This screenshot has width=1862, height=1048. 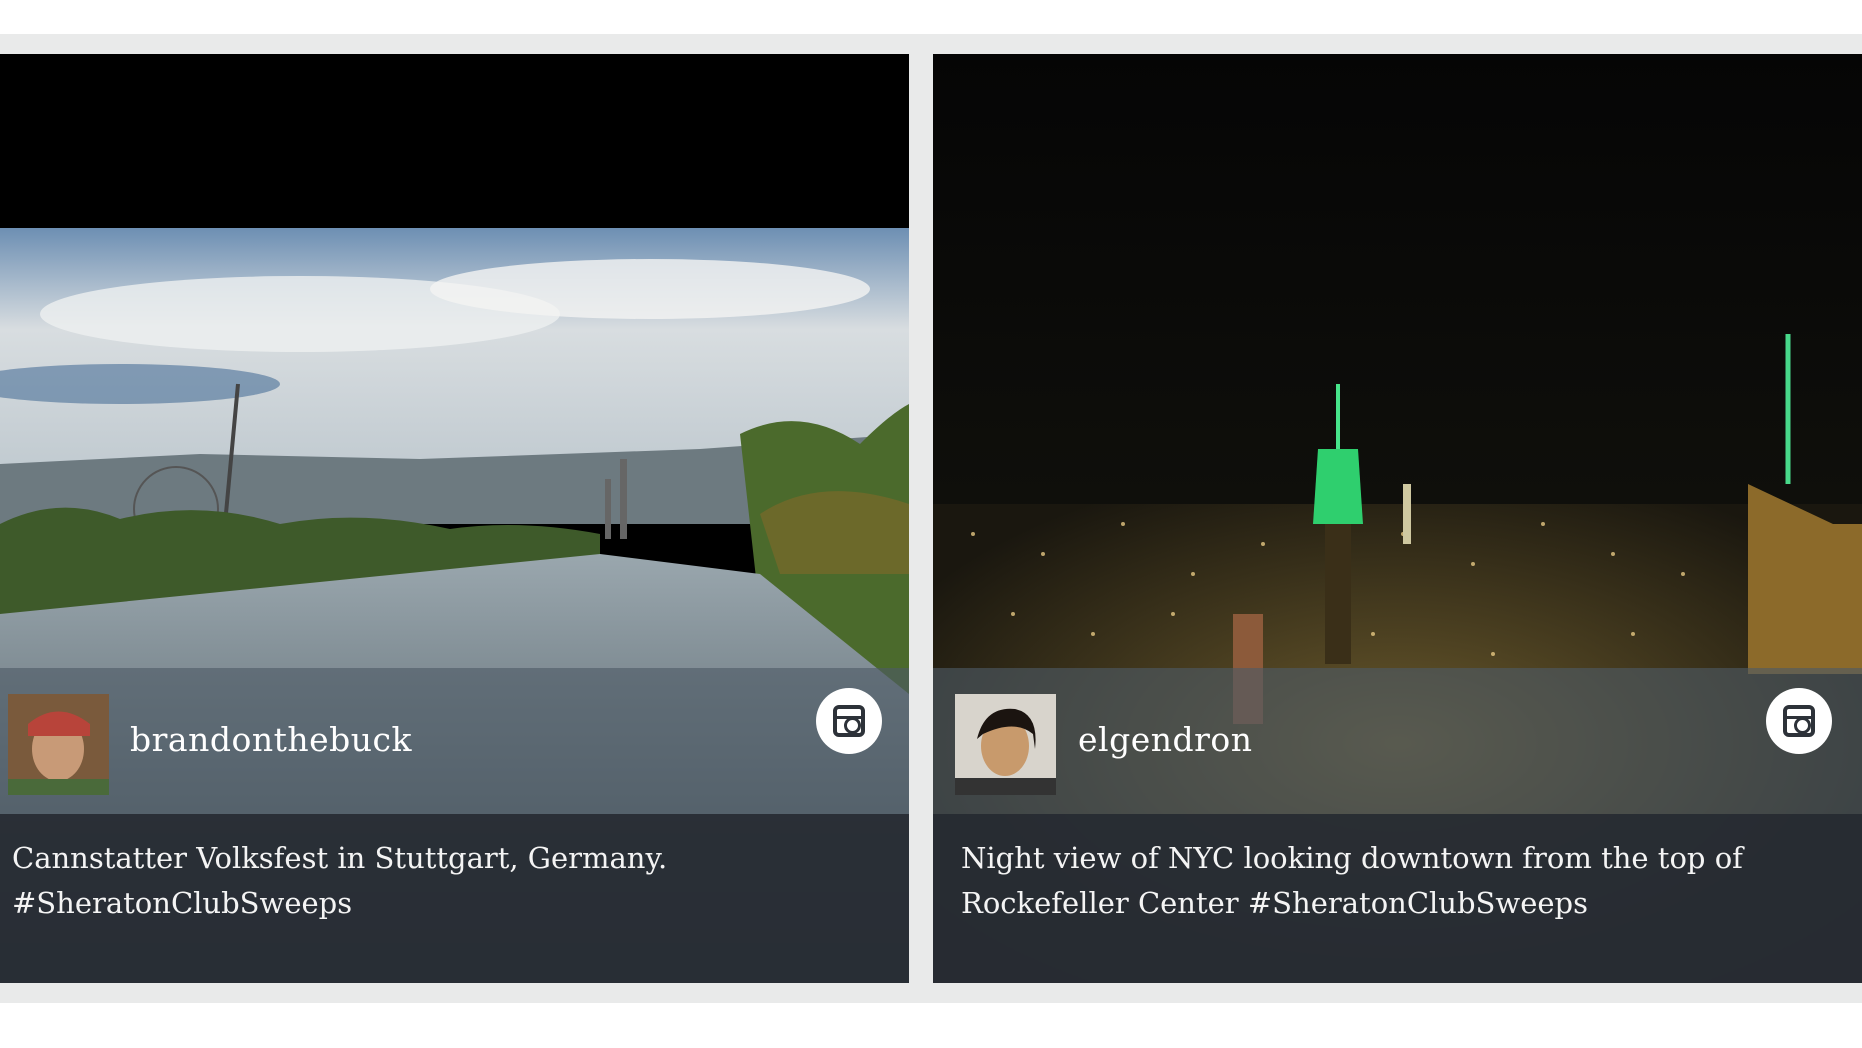 What do you see at coordinates (931, 44) in the screenshot?
I see `top-divider` at bounding box center [931, 44].